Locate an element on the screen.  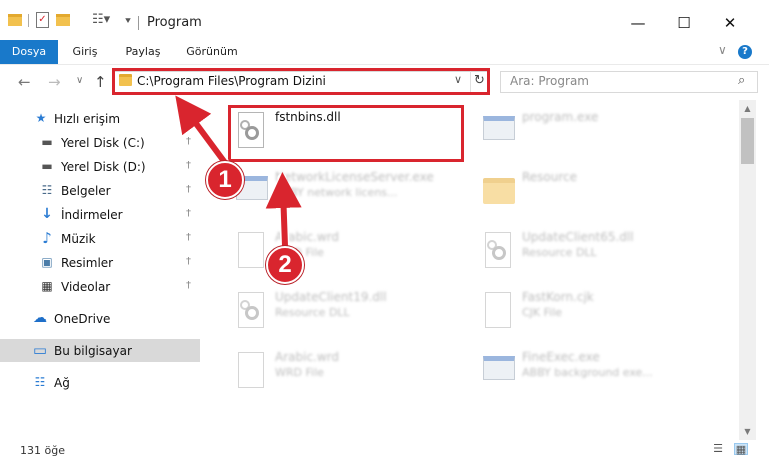
file-item: UpdateClient65.dll Resource DLL is located at coordinates (593, 254).